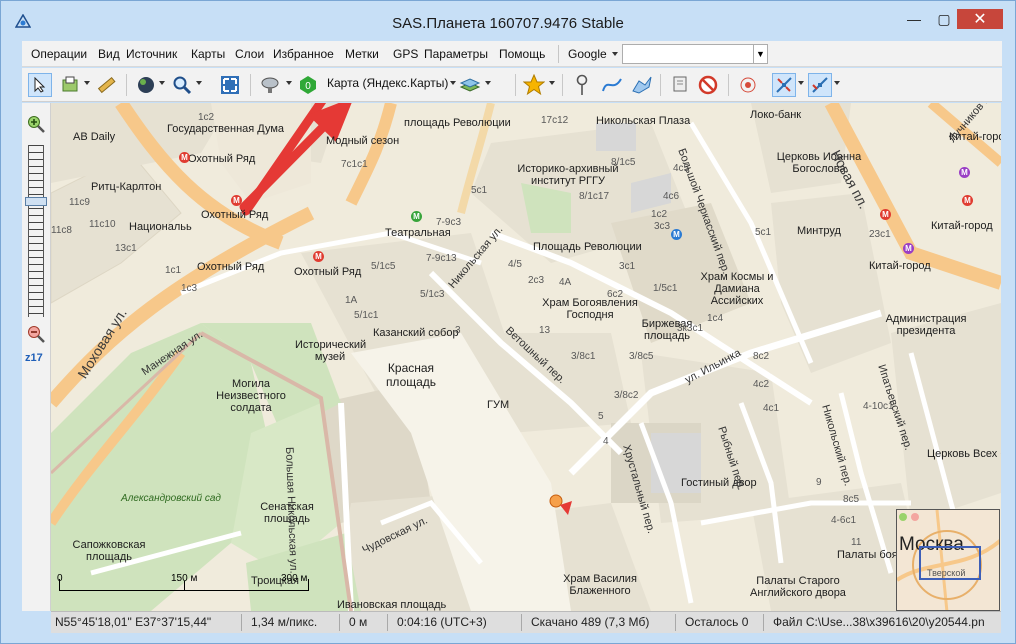 This screenshot has height=644, width=1016. Describe the element at coordinates (642, 85) in the screenshot. I see `add-polygon-button` at that location.